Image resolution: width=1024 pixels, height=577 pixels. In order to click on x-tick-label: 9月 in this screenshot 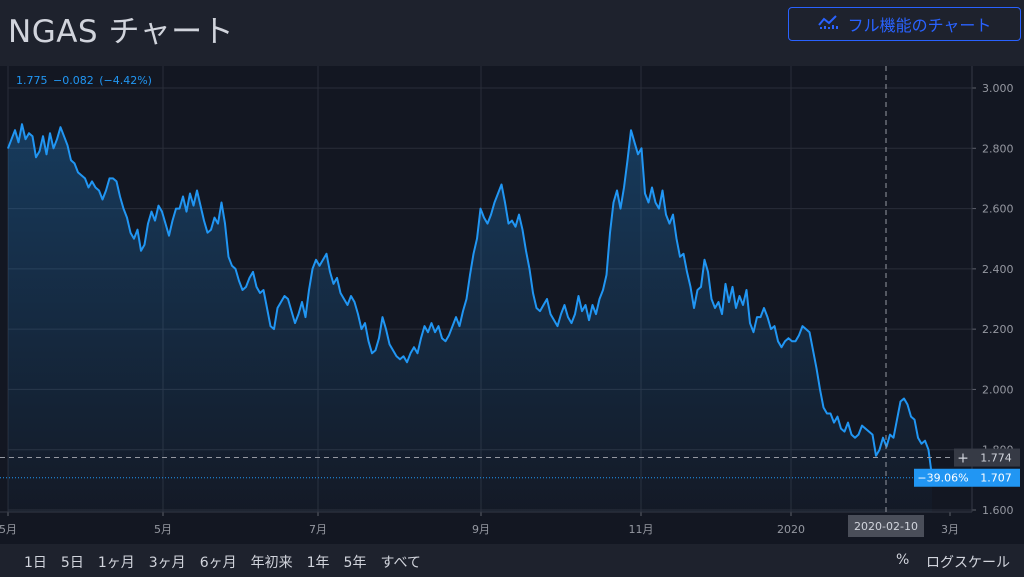, I will do `click(481, 529)`.